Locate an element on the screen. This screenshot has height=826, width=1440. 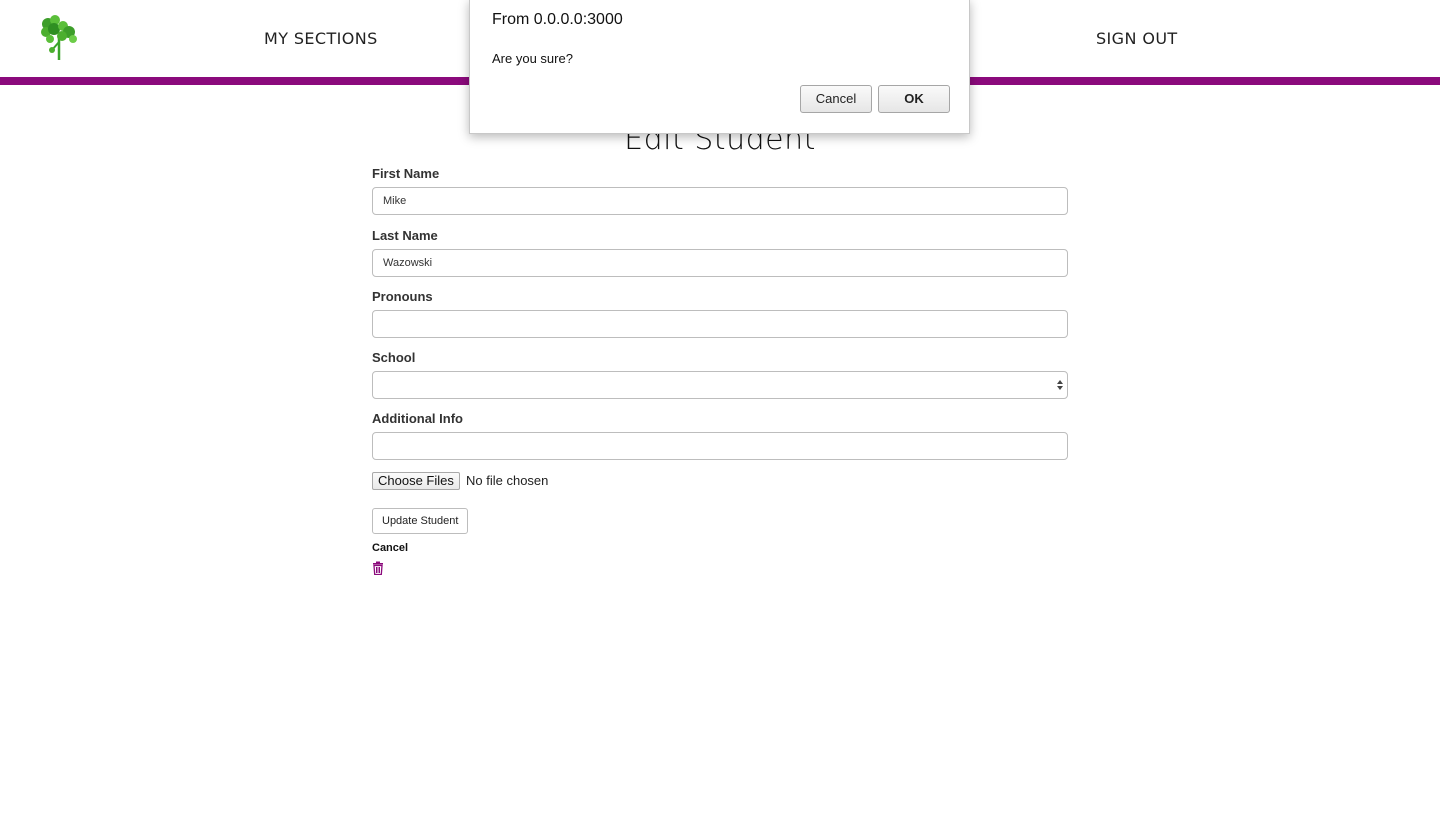
dialog-ok-button: OK is located at coordinates (914, 99).